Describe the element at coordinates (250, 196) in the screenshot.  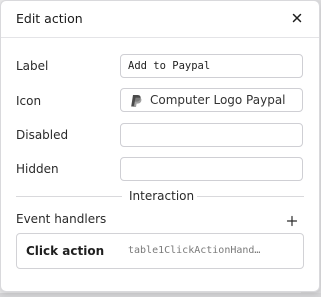
I see `section-divider-right` at that location.